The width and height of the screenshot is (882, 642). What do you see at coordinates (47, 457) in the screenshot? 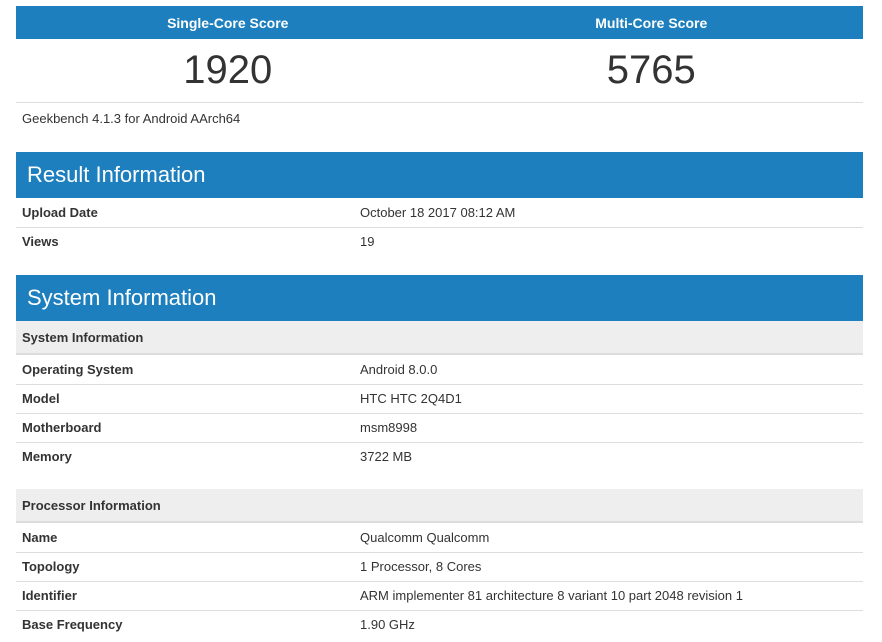
I see `memory-key: Memory` at bounding box center [47, 457].